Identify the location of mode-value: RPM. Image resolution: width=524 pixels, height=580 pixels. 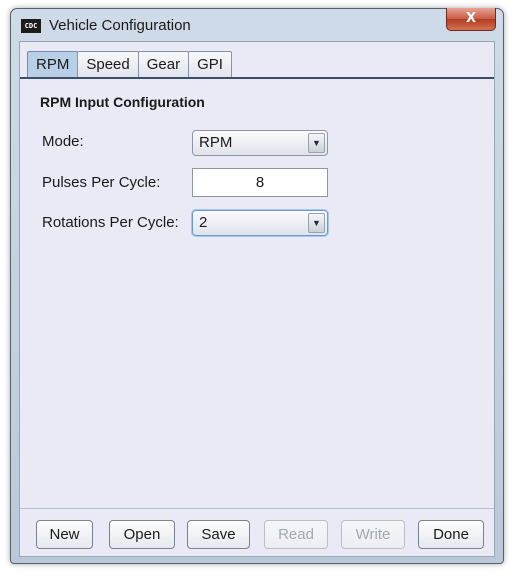
(216, 142).